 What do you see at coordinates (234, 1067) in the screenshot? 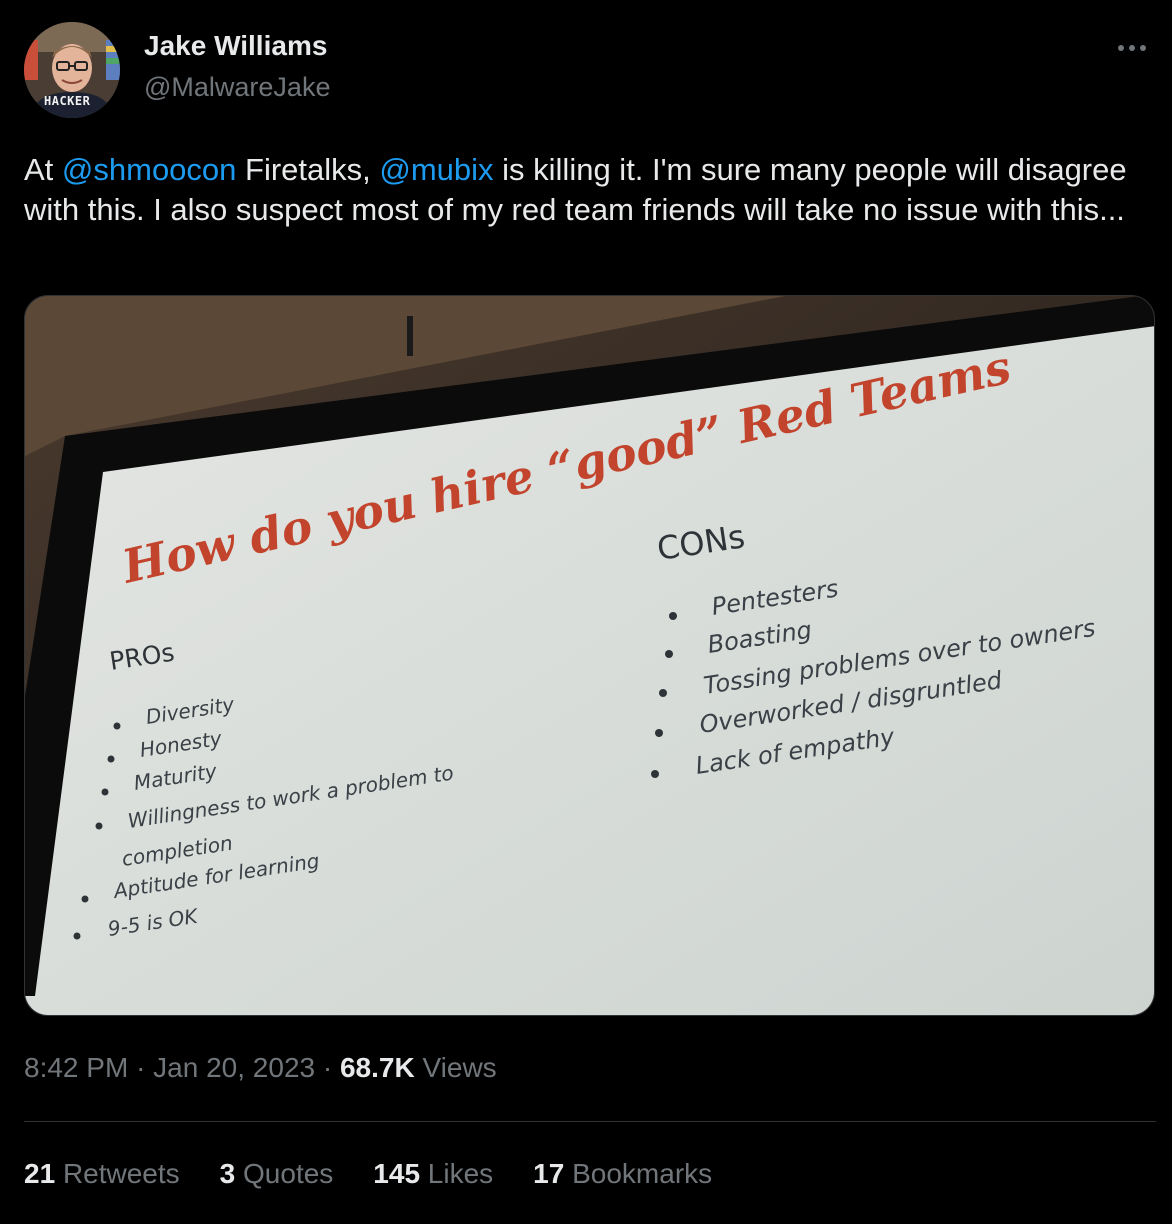
I see `tweet-date: Jan 20, 2023` at bounding box center [234, 1067].